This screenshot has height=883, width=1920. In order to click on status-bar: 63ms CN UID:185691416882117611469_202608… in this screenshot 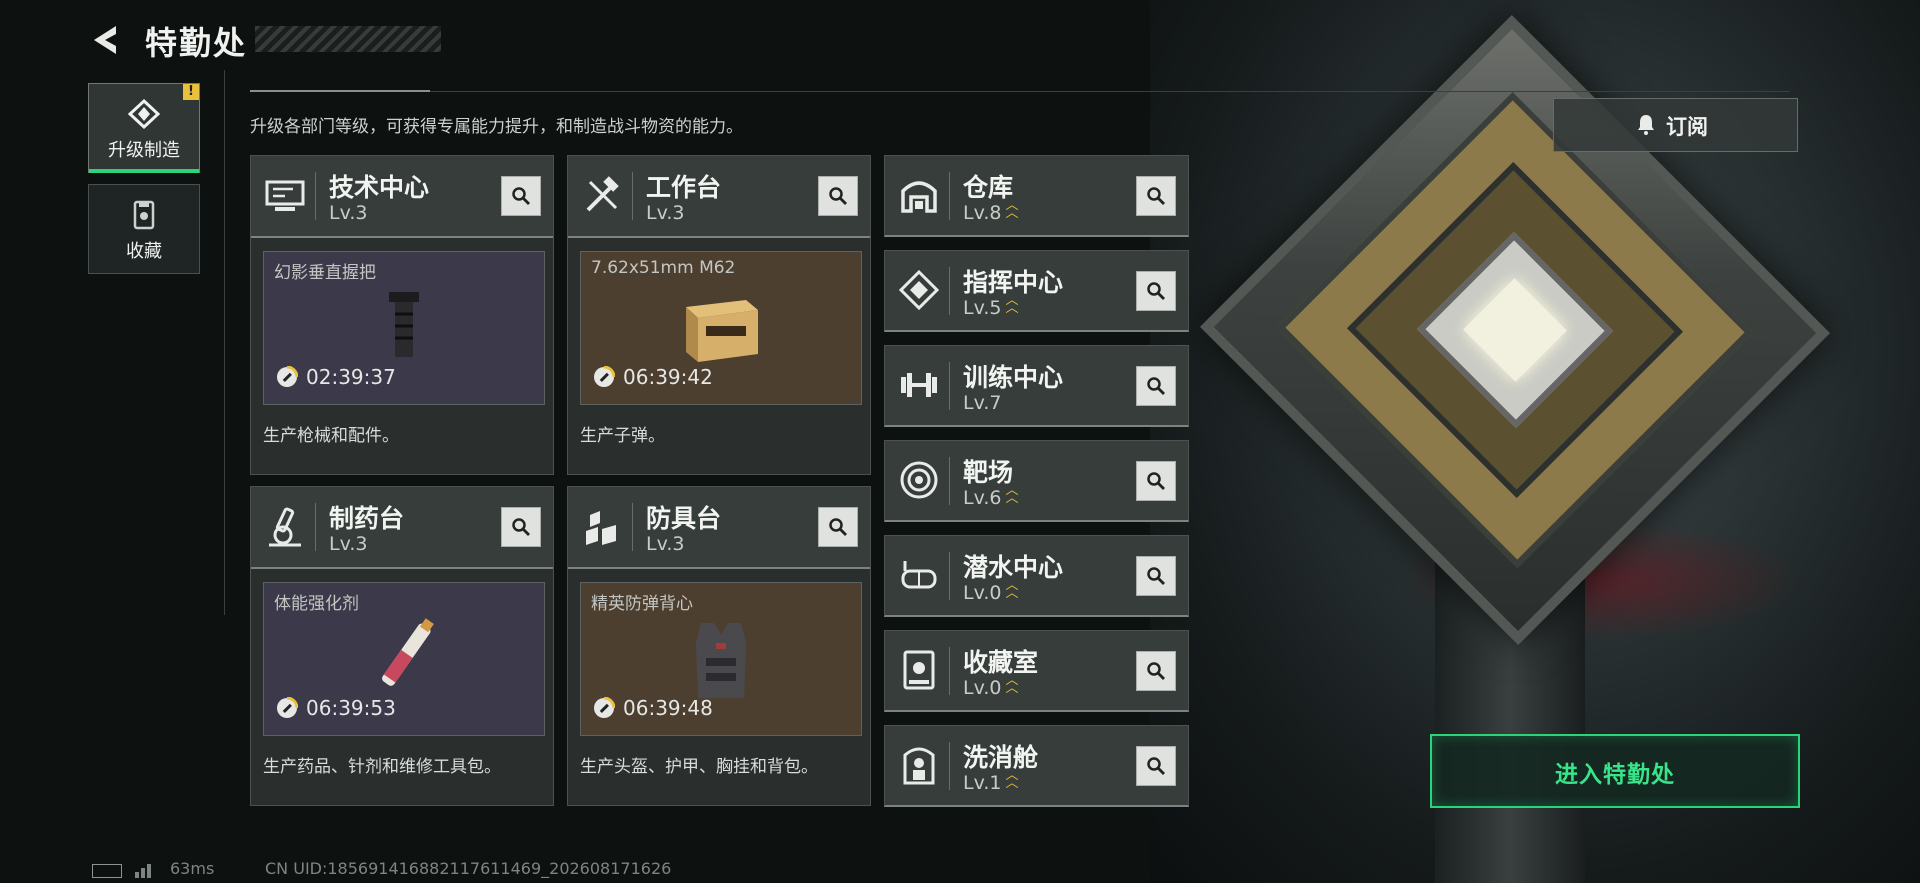, I will do `click(400, 870)`.